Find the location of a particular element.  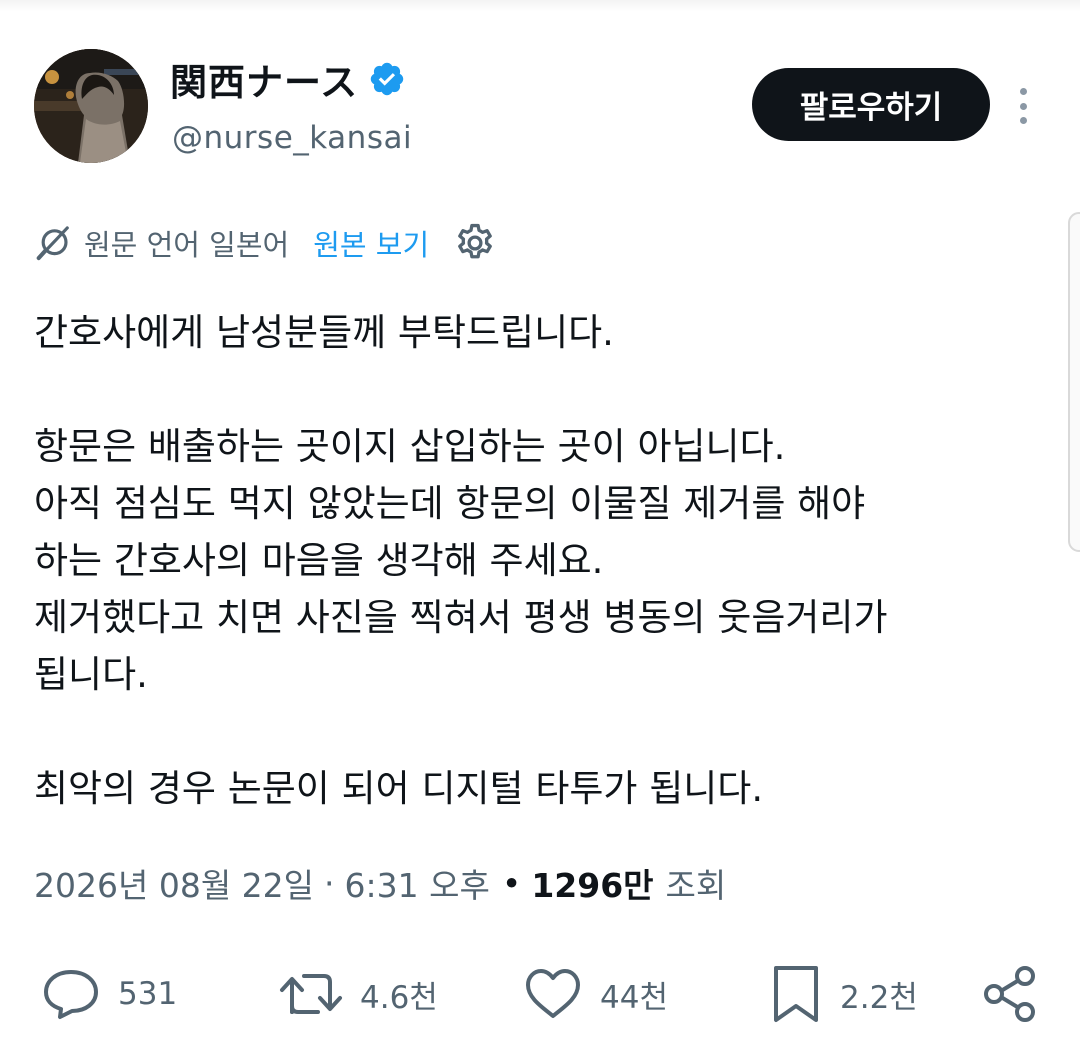

view-count-label: 조회 is located at coordinates (696, 885).